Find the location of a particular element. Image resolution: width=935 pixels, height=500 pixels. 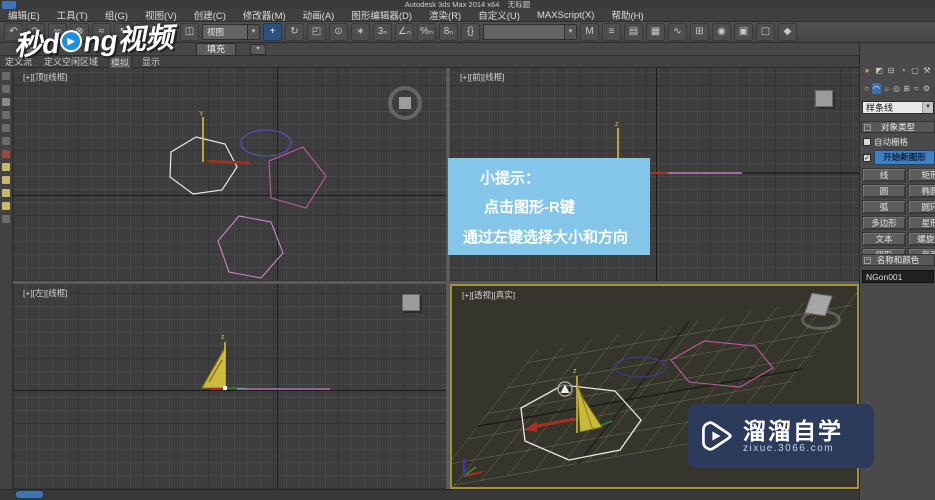

left-toolbar-strip is located at coordinates (6, 278).